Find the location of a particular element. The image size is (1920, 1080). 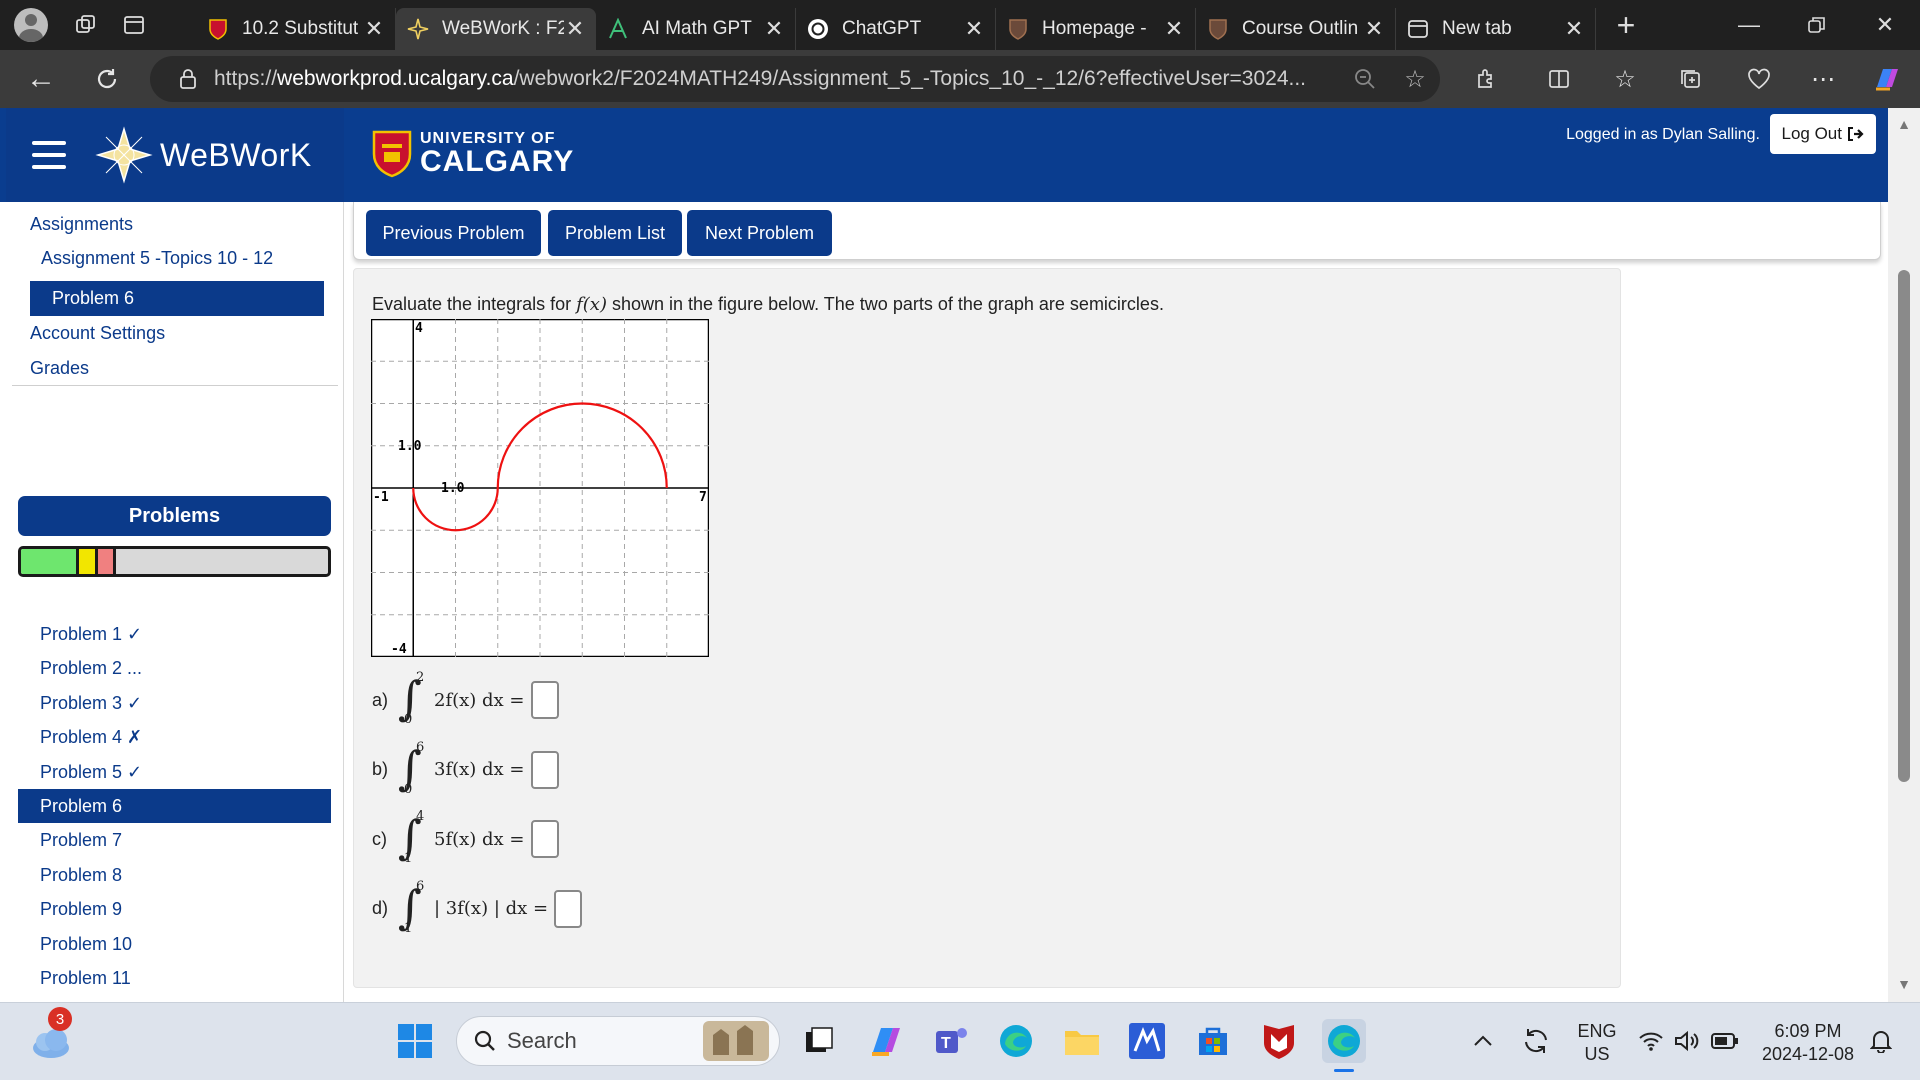

tab-actions-icon is located at coordinates (134, 25).